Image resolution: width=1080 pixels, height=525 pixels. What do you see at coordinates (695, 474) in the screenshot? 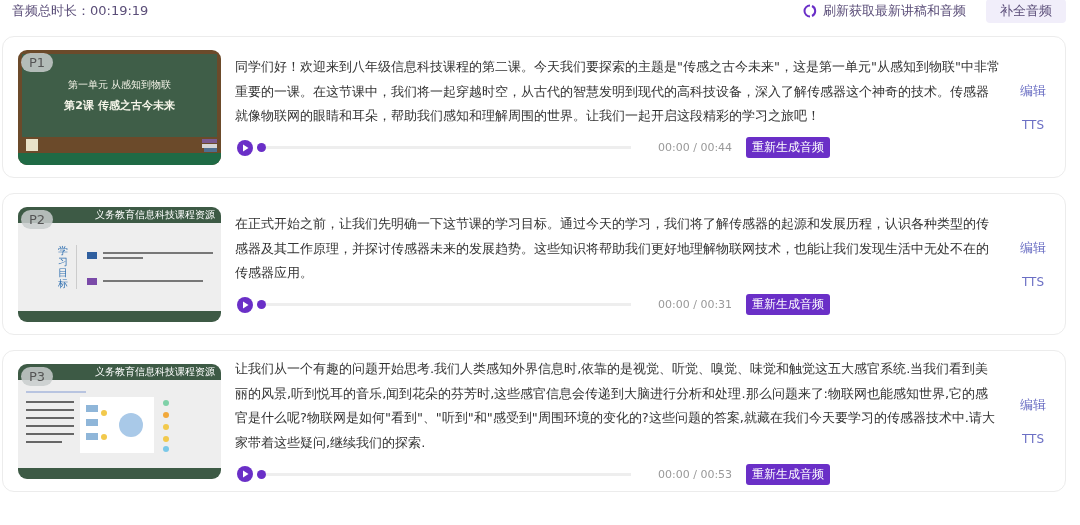
I see `audio-time: 00:00 / 00:53` at bounding box center [695, 474].